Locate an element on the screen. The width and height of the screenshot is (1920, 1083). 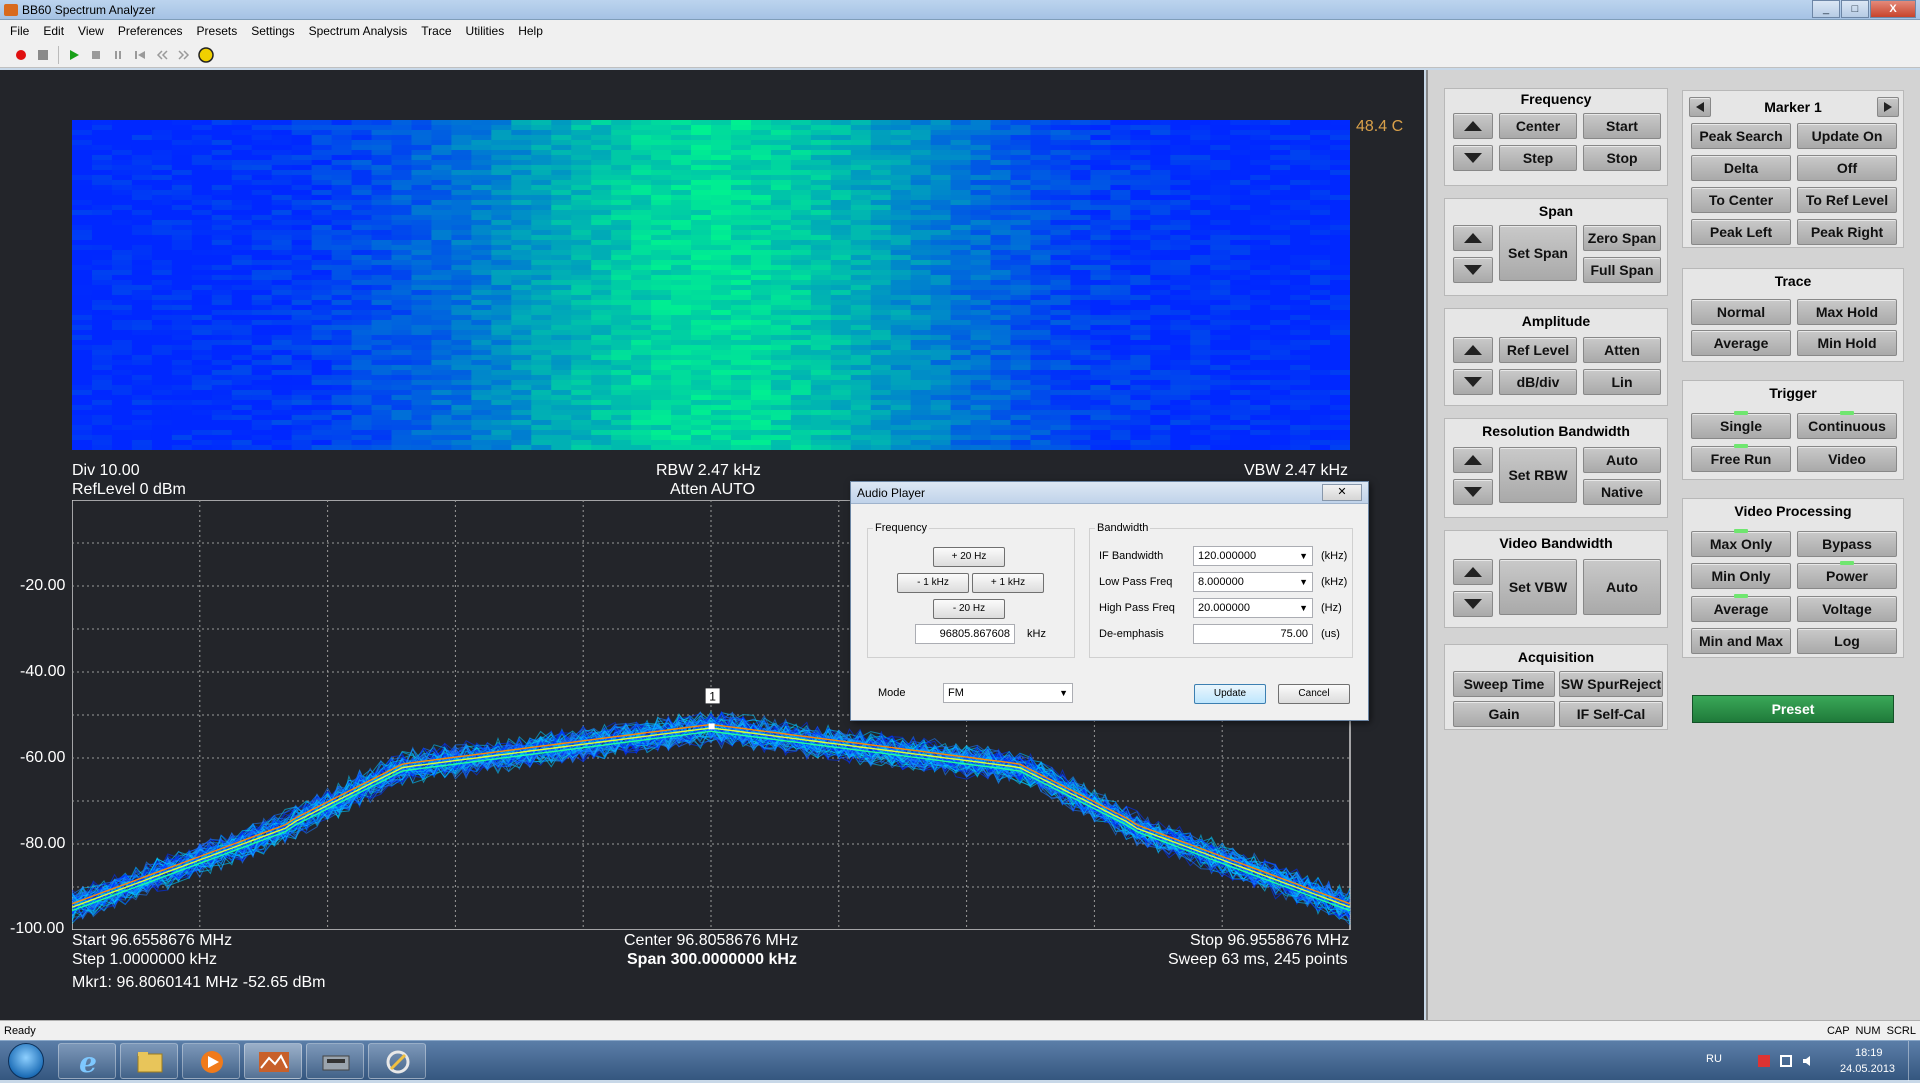
menu-file: File is located at coordinates (19, 31).